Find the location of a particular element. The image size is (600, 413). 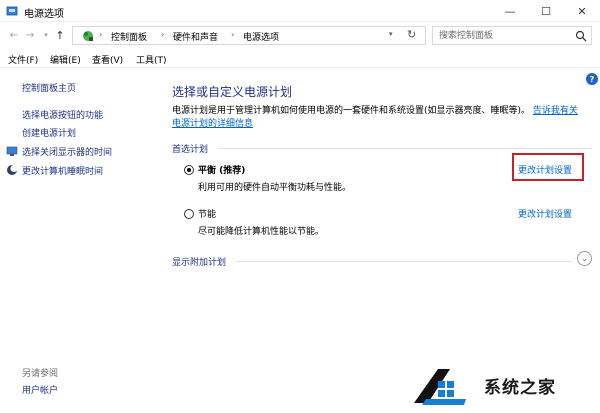

balanced-plan-name: 平衡 (推荐) is located at coordinates (221, 169).